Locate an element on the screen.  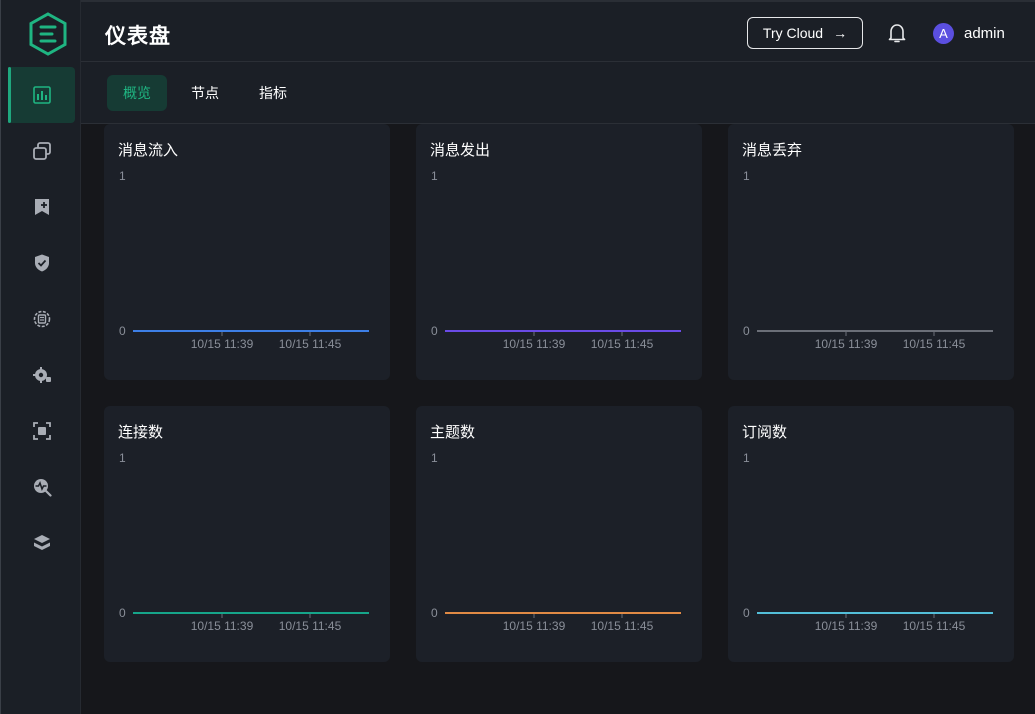
integration-icon is located at coordinates (41, 319).